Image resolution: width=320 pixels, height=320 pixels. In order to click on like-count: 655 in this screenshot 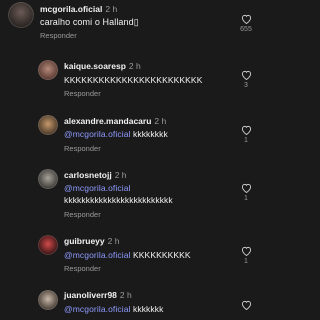, I will do `click(246, 29)`.